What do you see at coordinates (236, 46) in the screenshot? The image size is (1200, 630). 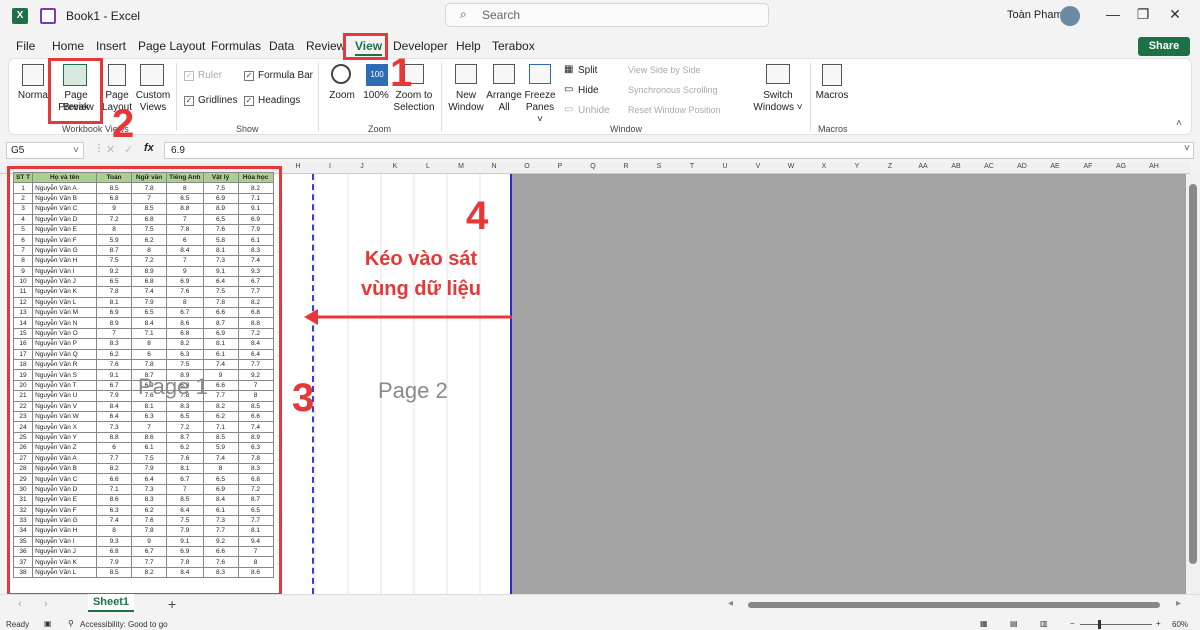 I see `tab-formulas: Formulas` at bounding box center [236, 46].